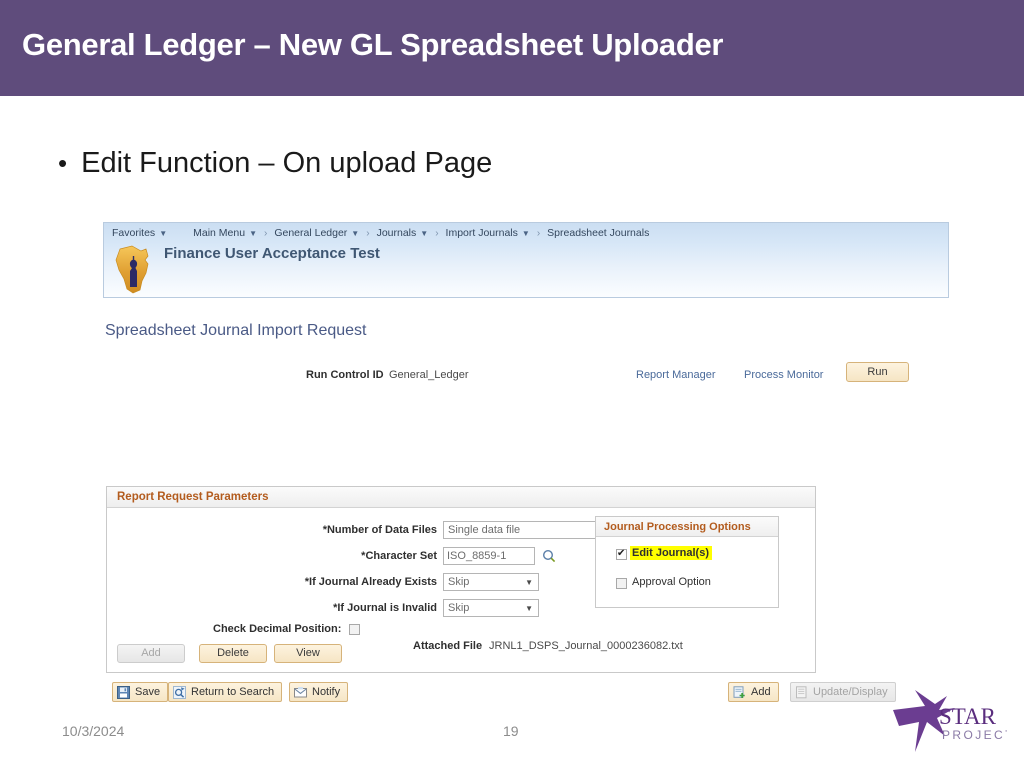 The height and width of the screenshot is (768, 1024). What do you see at coordinates (385, 608) in the screenshot?
I see `if-journal-is-invalid-label: *If Journal is Invalid` at bounding box center [385, 608].